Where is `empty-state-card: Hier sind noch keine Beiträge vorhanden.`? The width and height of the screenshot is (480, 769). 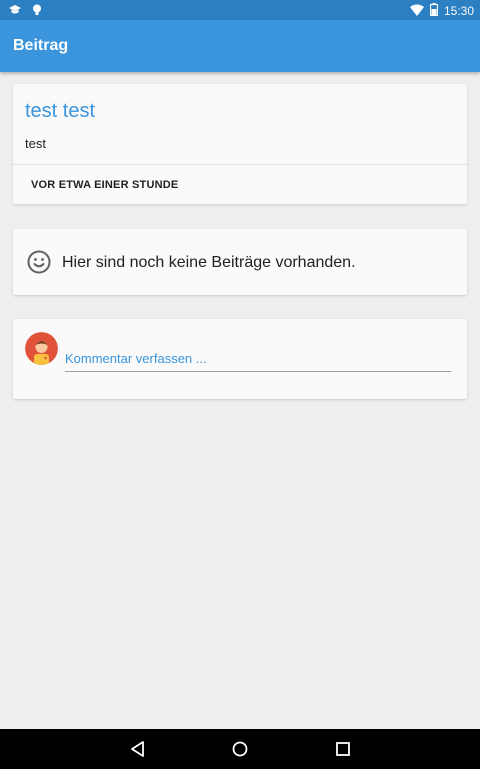 empty-state-card: Hier sind noch keine Beiträge vorhanden. is located at coordinates (240, 262).